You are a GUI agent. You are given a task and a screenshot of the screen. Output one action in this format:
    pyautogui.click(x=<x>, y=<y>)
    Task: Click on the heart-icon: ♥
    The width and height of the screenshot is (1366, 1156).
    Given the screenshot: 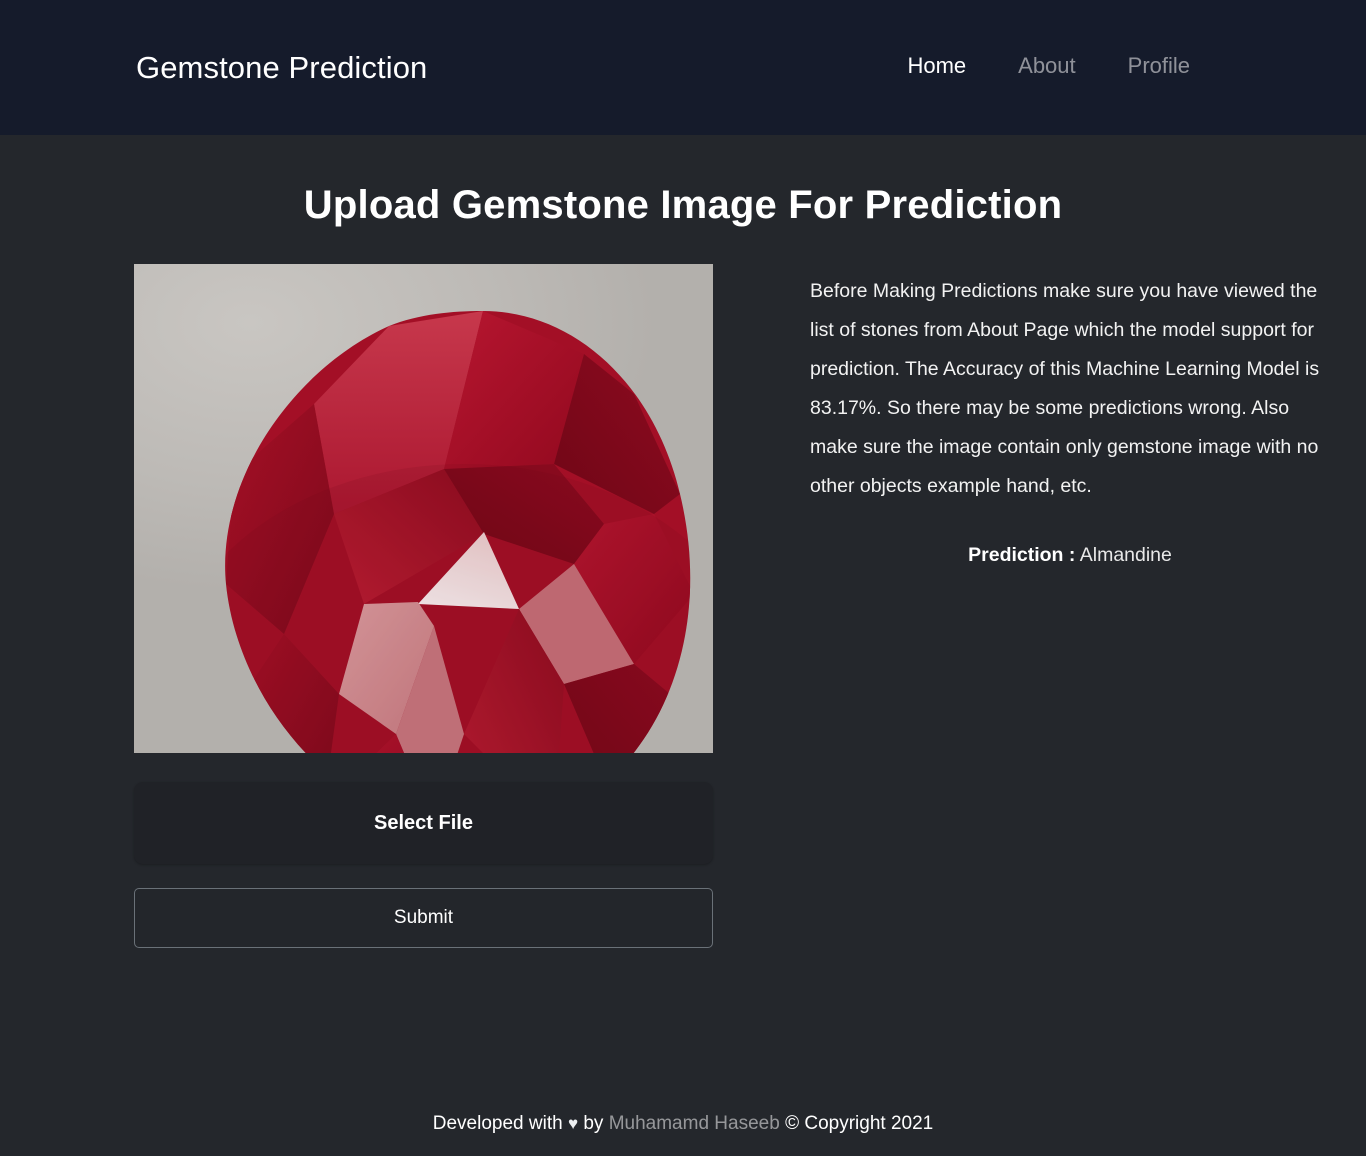 What is the action you would take?
    pyautogui.click(x=573, y=1123)
    